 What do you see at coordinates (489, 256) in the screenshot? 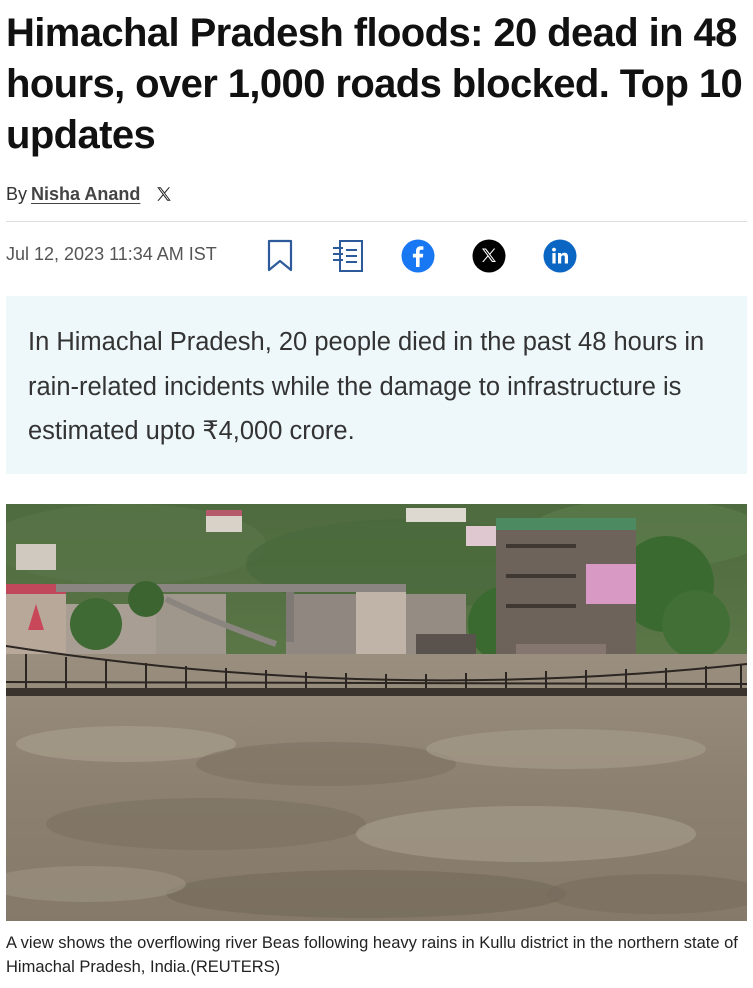
I see `x-icon` at bounding box center [489, 256].